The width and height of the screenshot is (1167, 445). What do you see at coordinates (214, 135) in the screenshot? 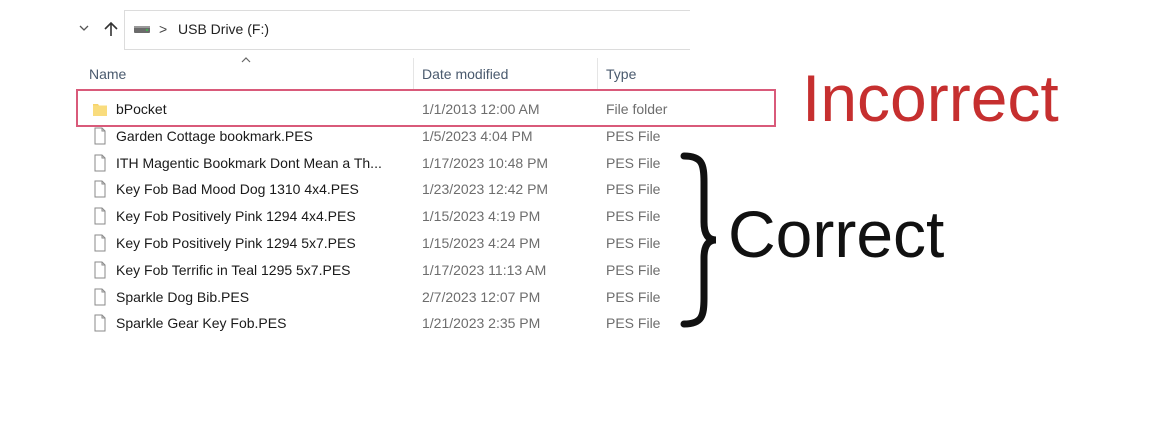
I see `file-name: Garden Cottage bookmark.PES` at bounding box center [214, 135].